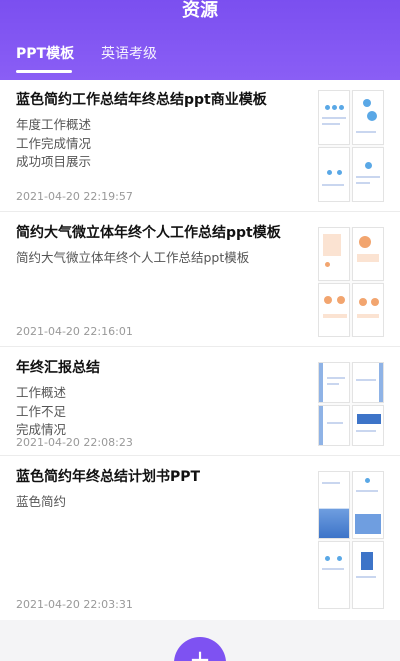 The image size is (400, 661). Describe the element at coordinates (161, 502) in the screenshot. I see `item-description: 蓝色简约` at that location.